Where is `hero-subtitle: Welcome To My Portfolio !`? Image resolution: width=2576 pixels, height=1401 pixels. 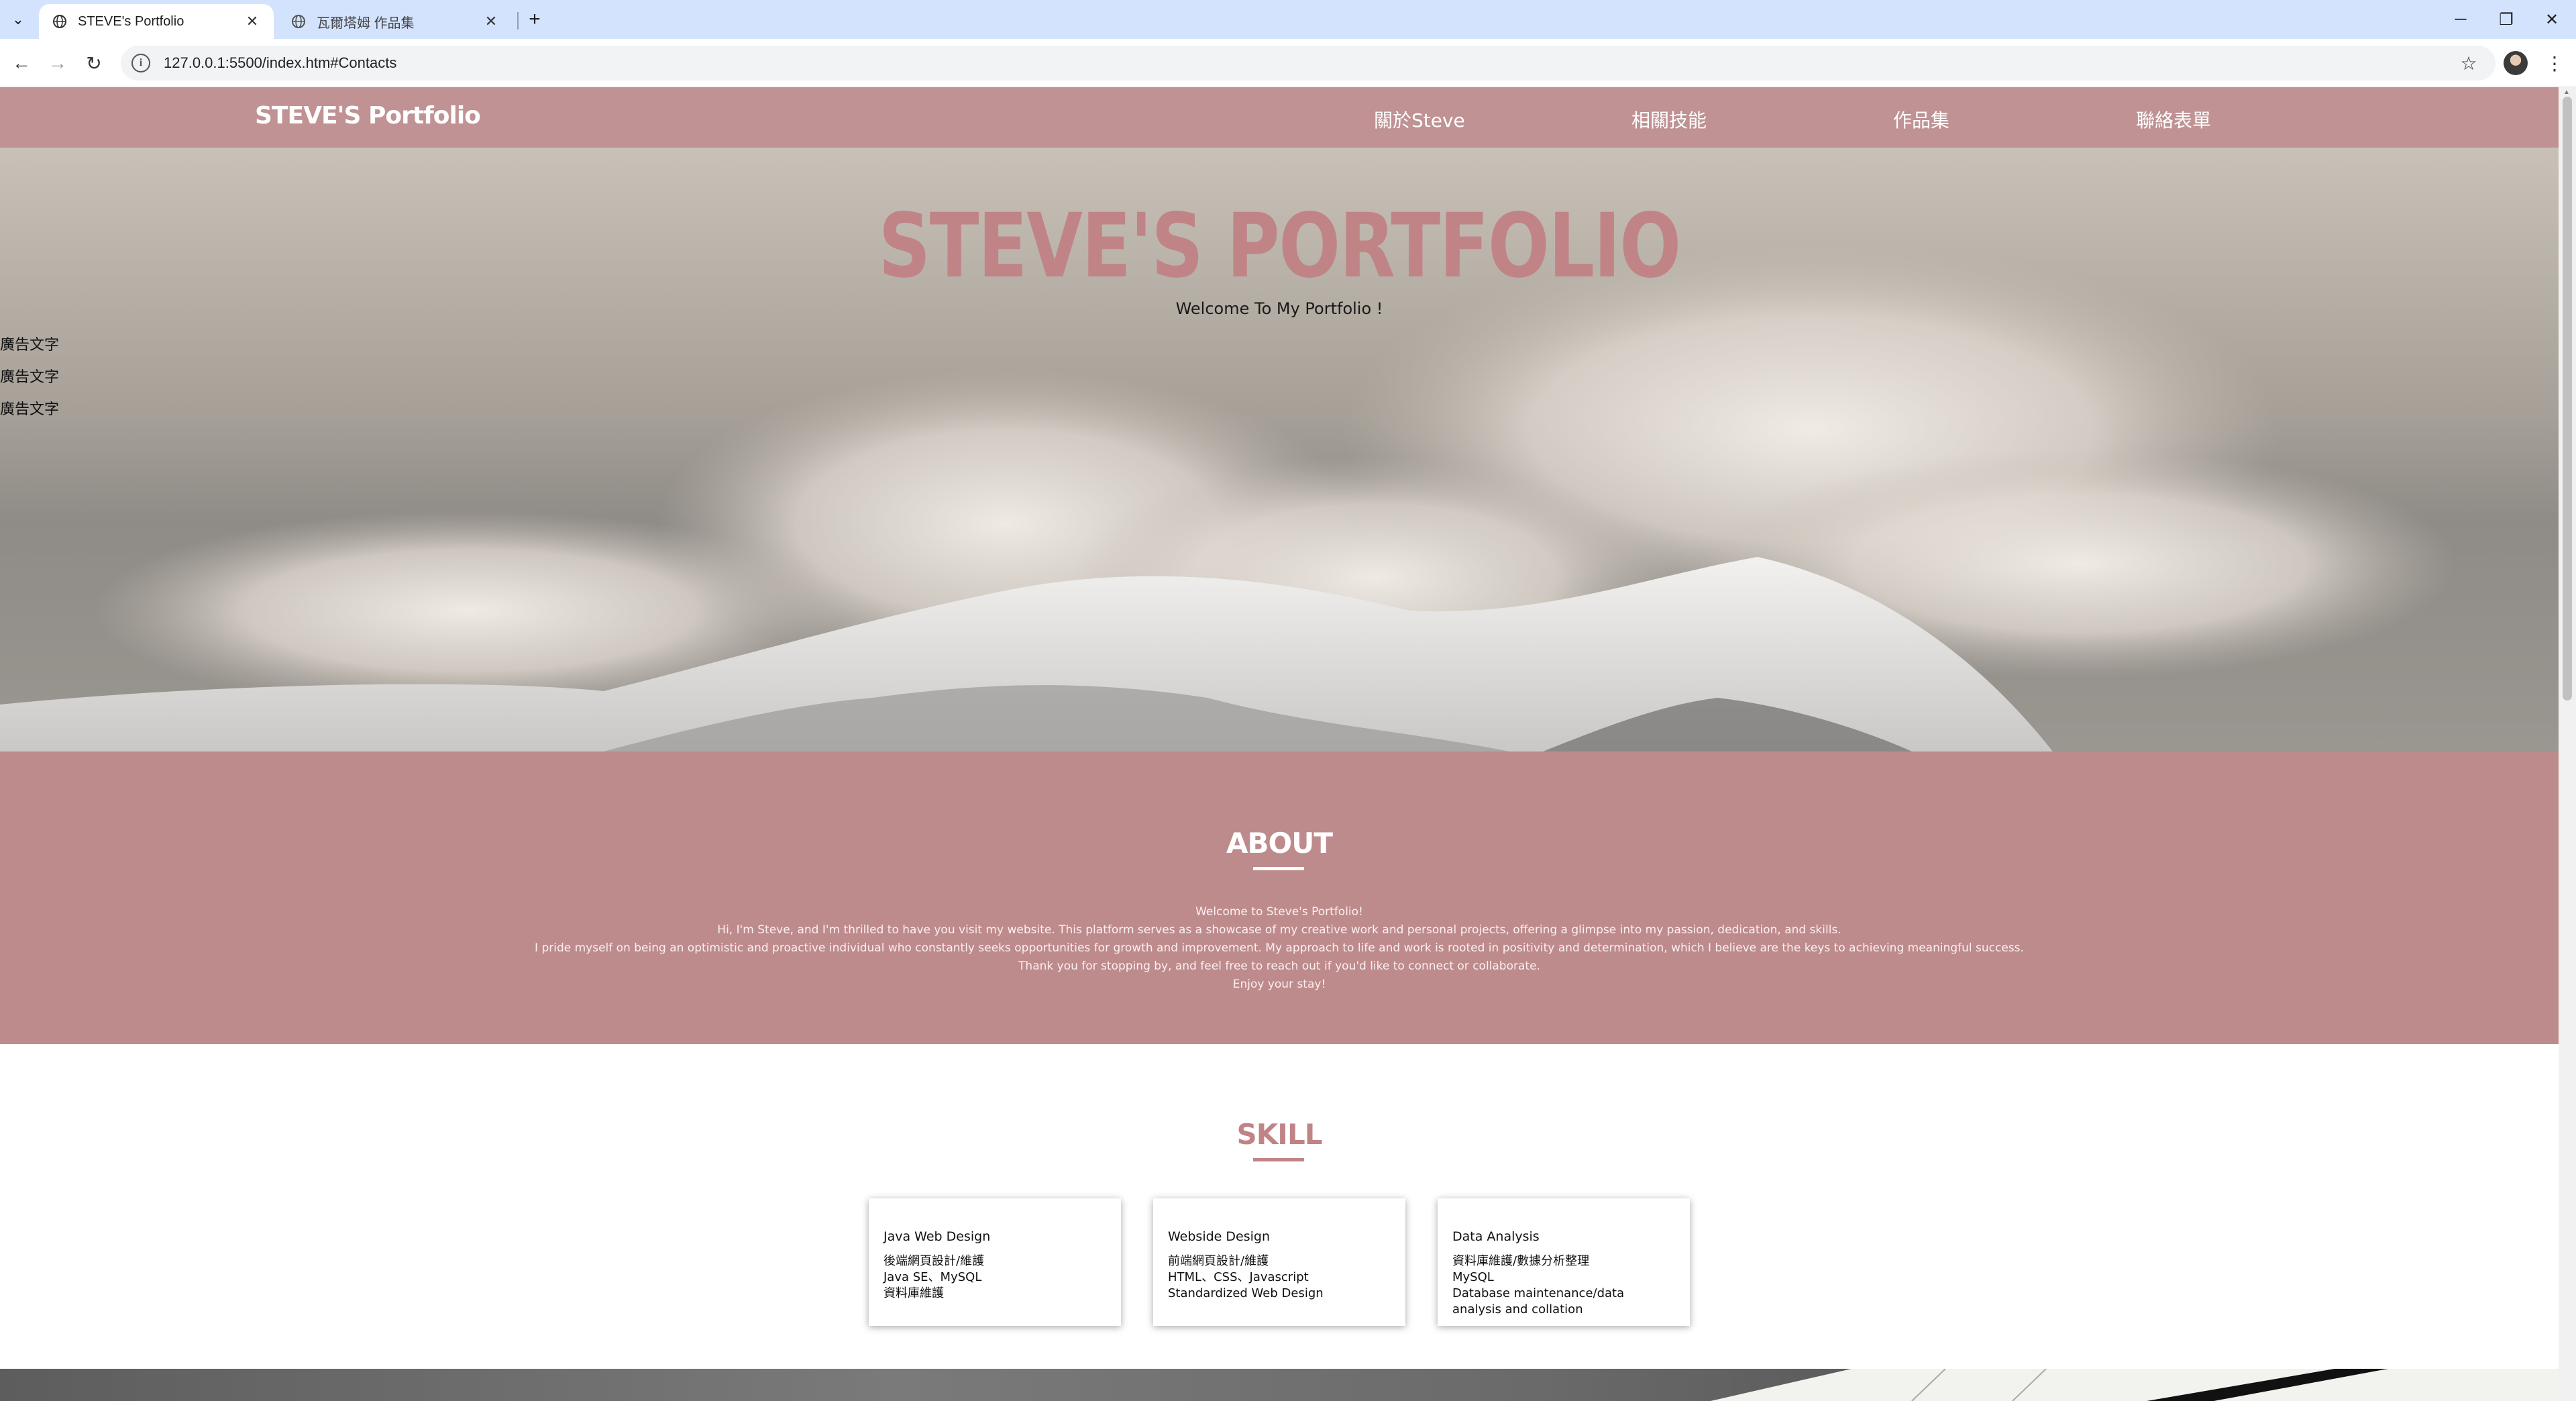
hero-subtitle: Welcome To My Portfolio ! is located at coordinates (1279, 308).